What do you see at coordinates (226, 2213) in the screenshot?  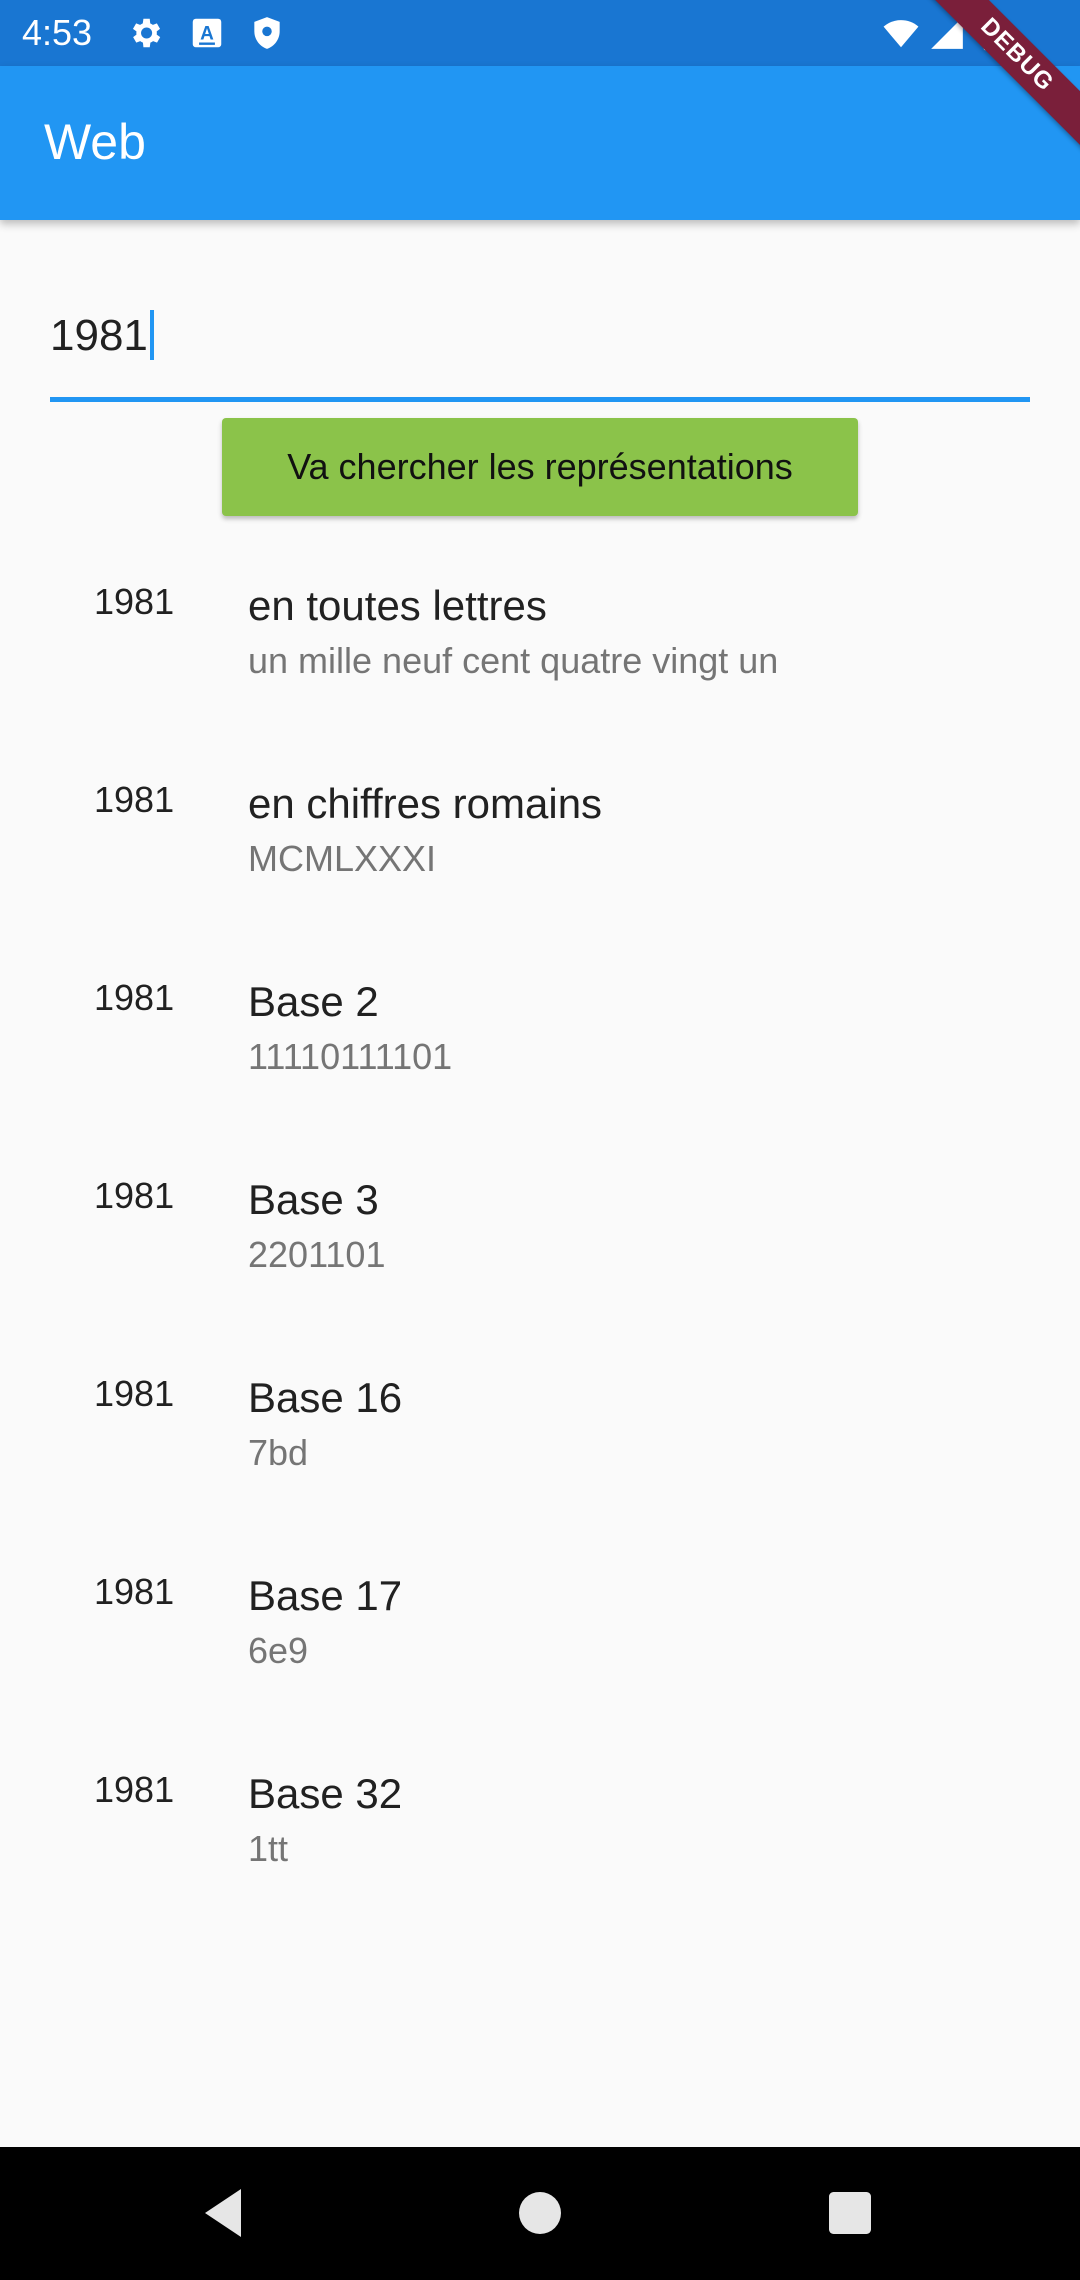 I see `back-icon` at bounding box center [226, 2213].